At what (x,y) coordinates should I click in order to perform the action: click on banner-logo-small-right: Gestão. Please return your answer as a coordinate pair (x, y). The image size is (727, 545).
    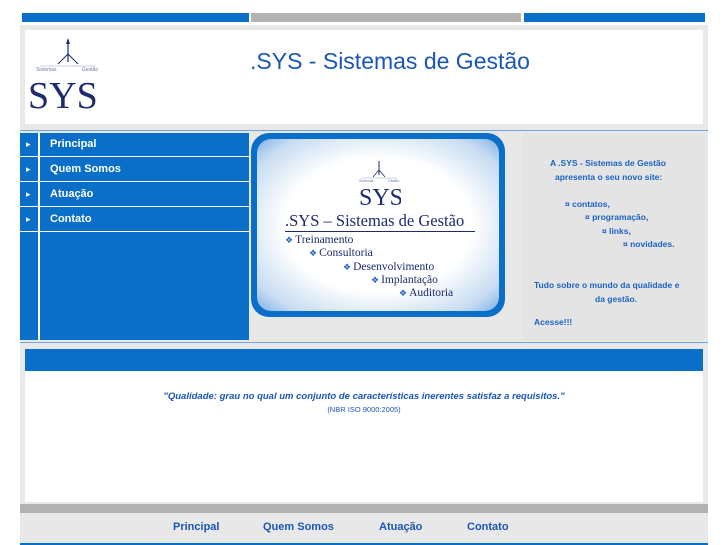
    Looking at the image, I should click on (393, 181).